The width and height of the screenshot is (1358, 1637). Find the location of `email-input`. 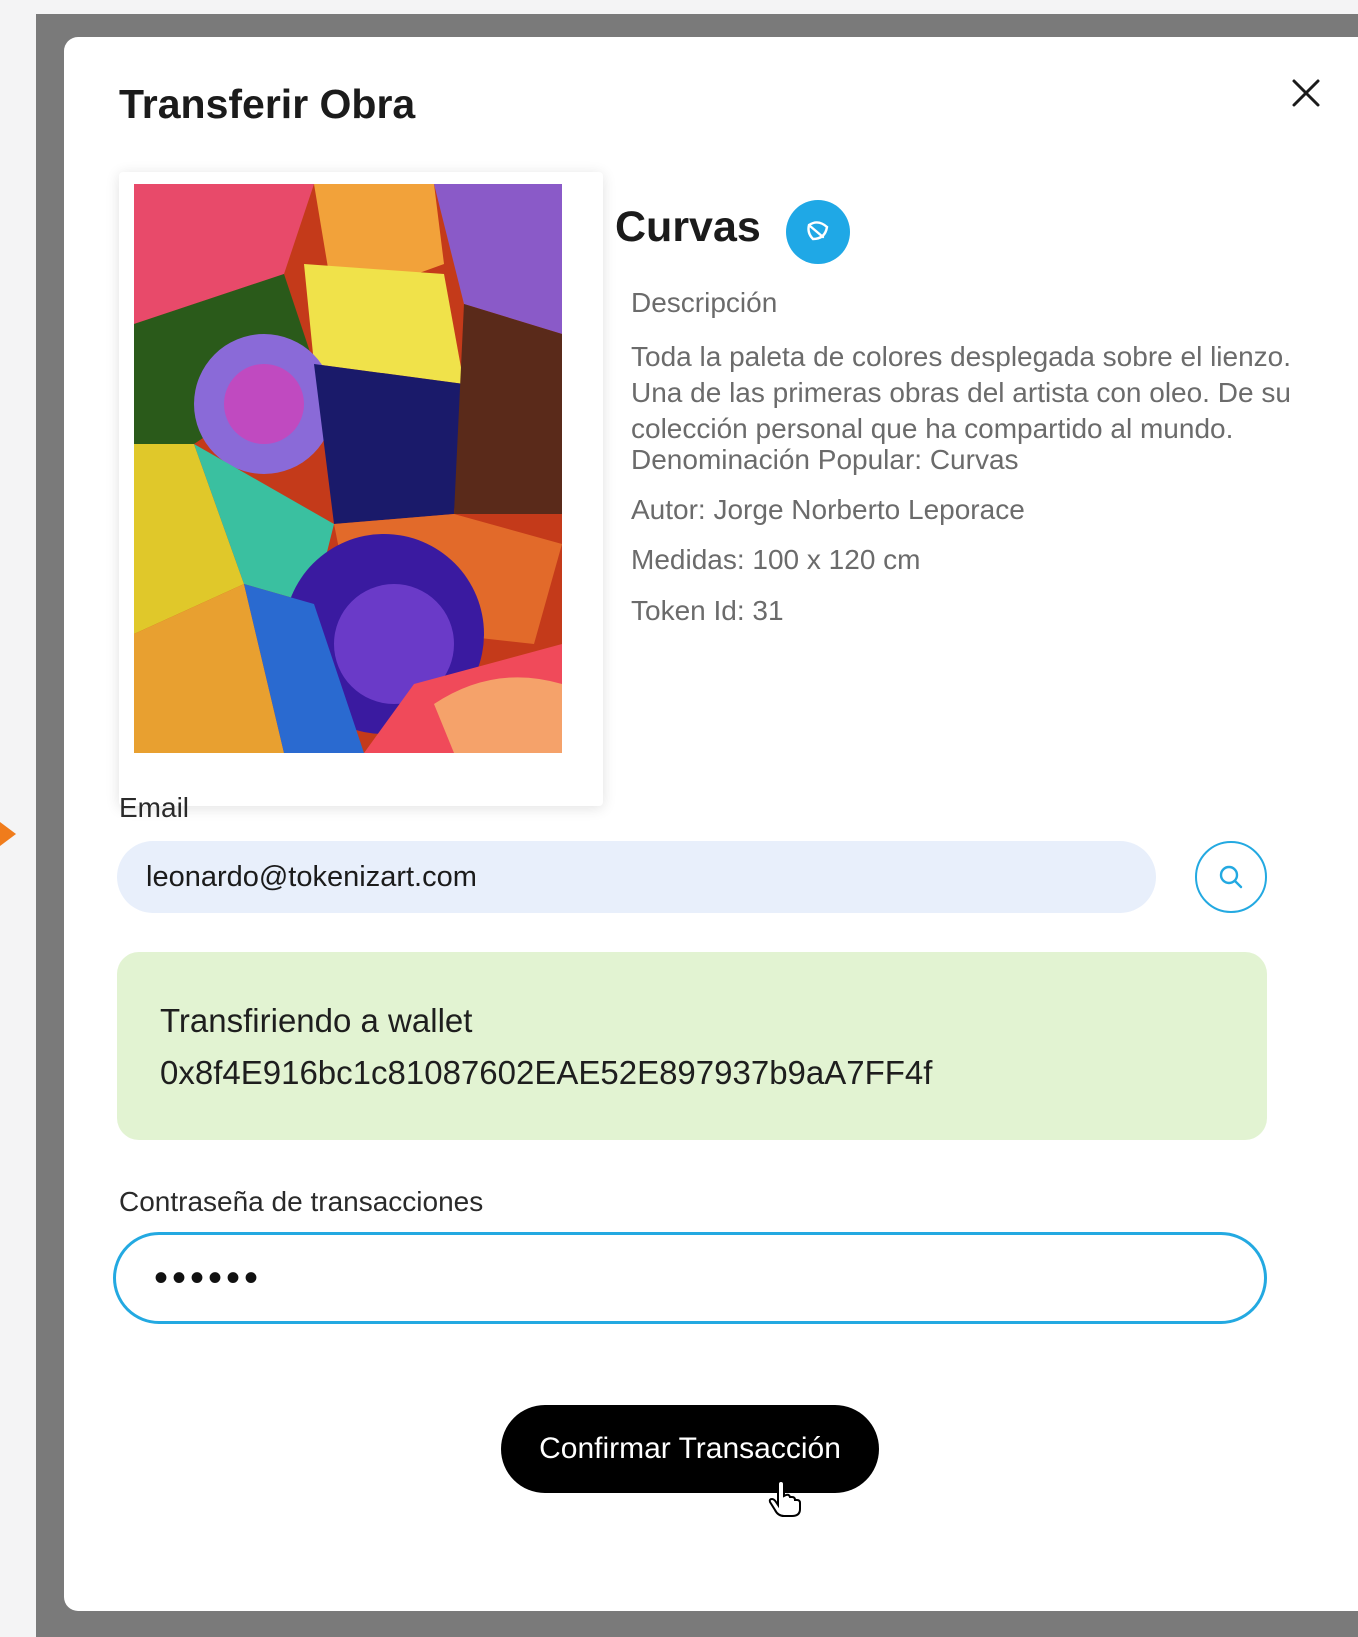

email-input is located at coordinates (636, 877).